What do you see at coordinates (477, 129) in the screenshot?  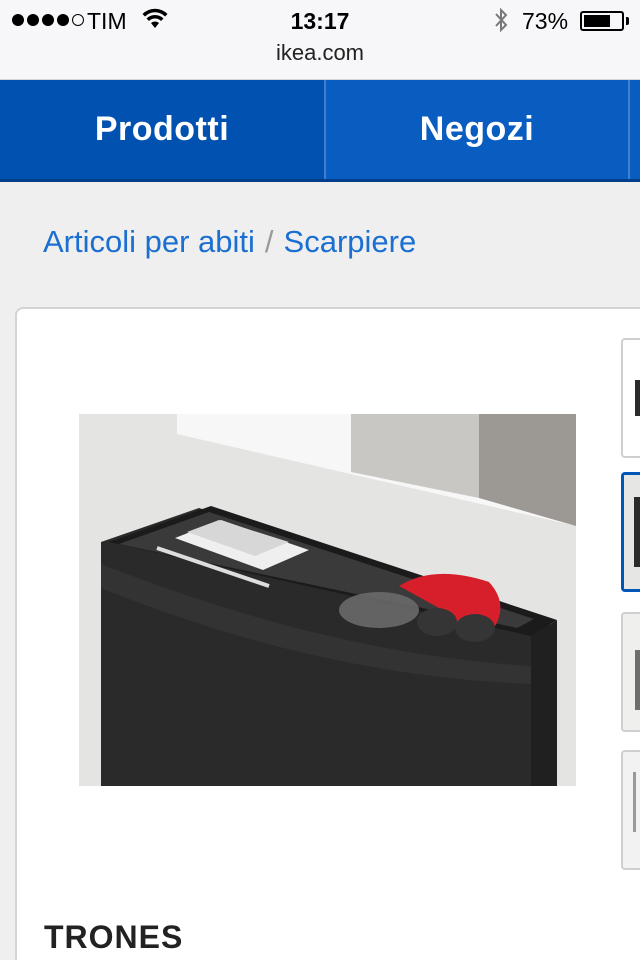 I see `tab-negozi: Negozi` at bounding box center [477, 129].